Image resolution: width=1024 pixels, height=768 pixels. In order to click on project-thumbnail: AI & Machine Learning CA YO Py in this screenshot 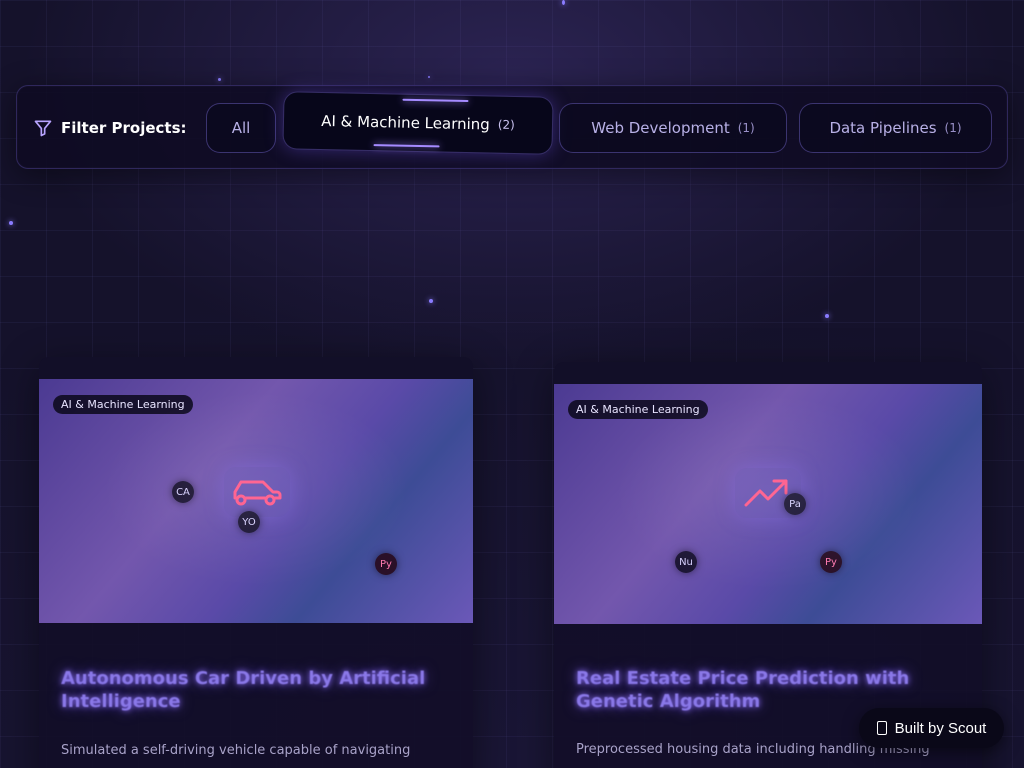, I will do `click(256, 501)`.